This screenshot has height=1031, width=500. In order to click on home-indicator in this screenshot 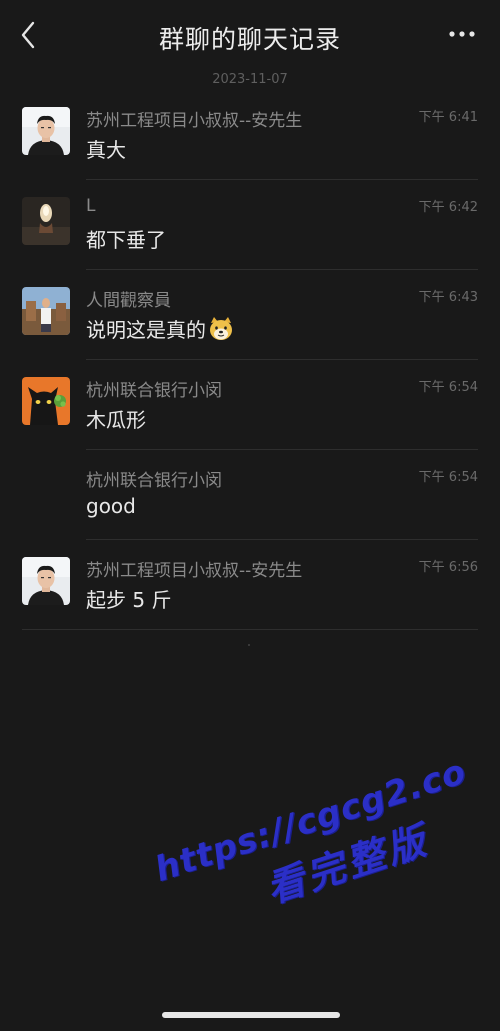, I will do `click(251, 1015)`.